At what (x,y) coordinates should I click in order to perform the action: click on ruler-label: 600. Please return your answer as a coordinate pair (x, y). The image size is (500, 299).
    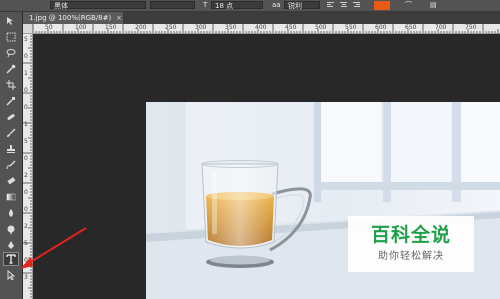
    Looking at the image, I should click on (381, 27).